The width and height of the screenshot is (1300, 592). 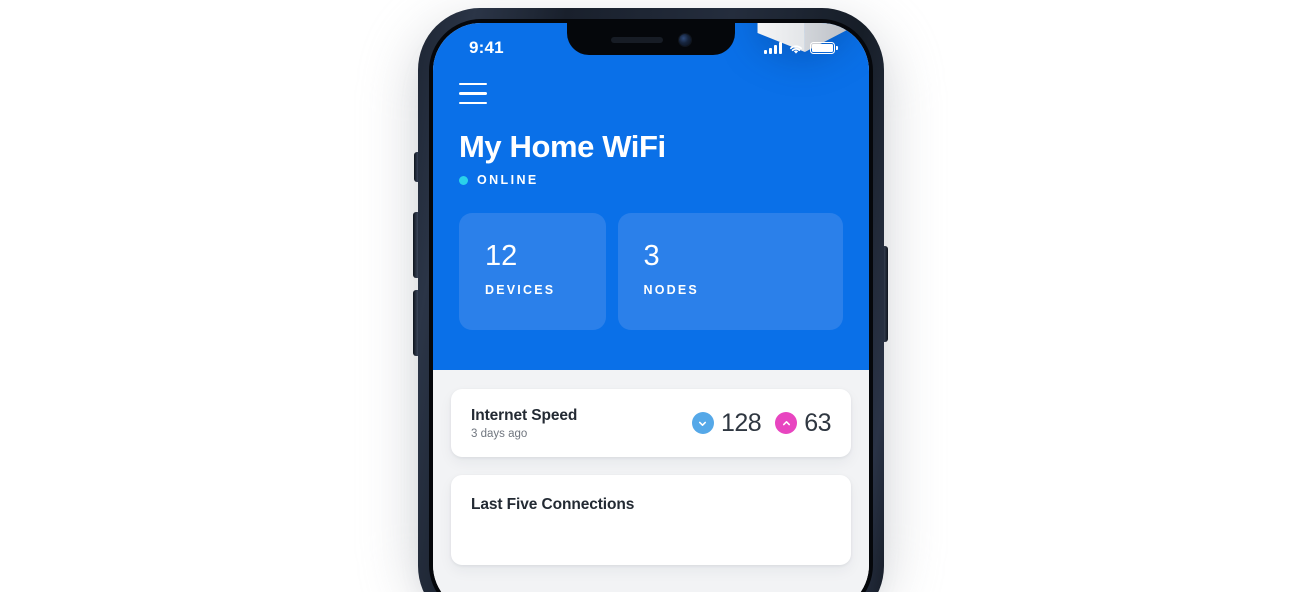 I want to click on status-badge: ONLINE, so click(x=508, y=180).